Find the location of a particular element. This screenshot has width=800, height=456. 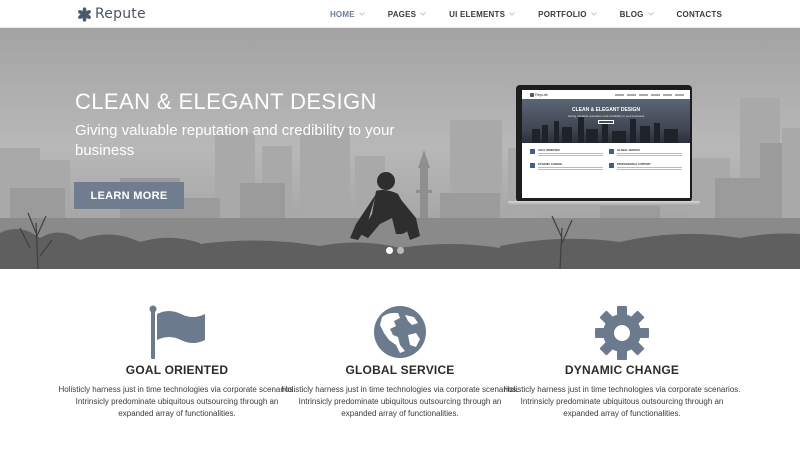

hero-title: CLEAN & ELEGANT DESIGN is located at coordinates (226, 101).